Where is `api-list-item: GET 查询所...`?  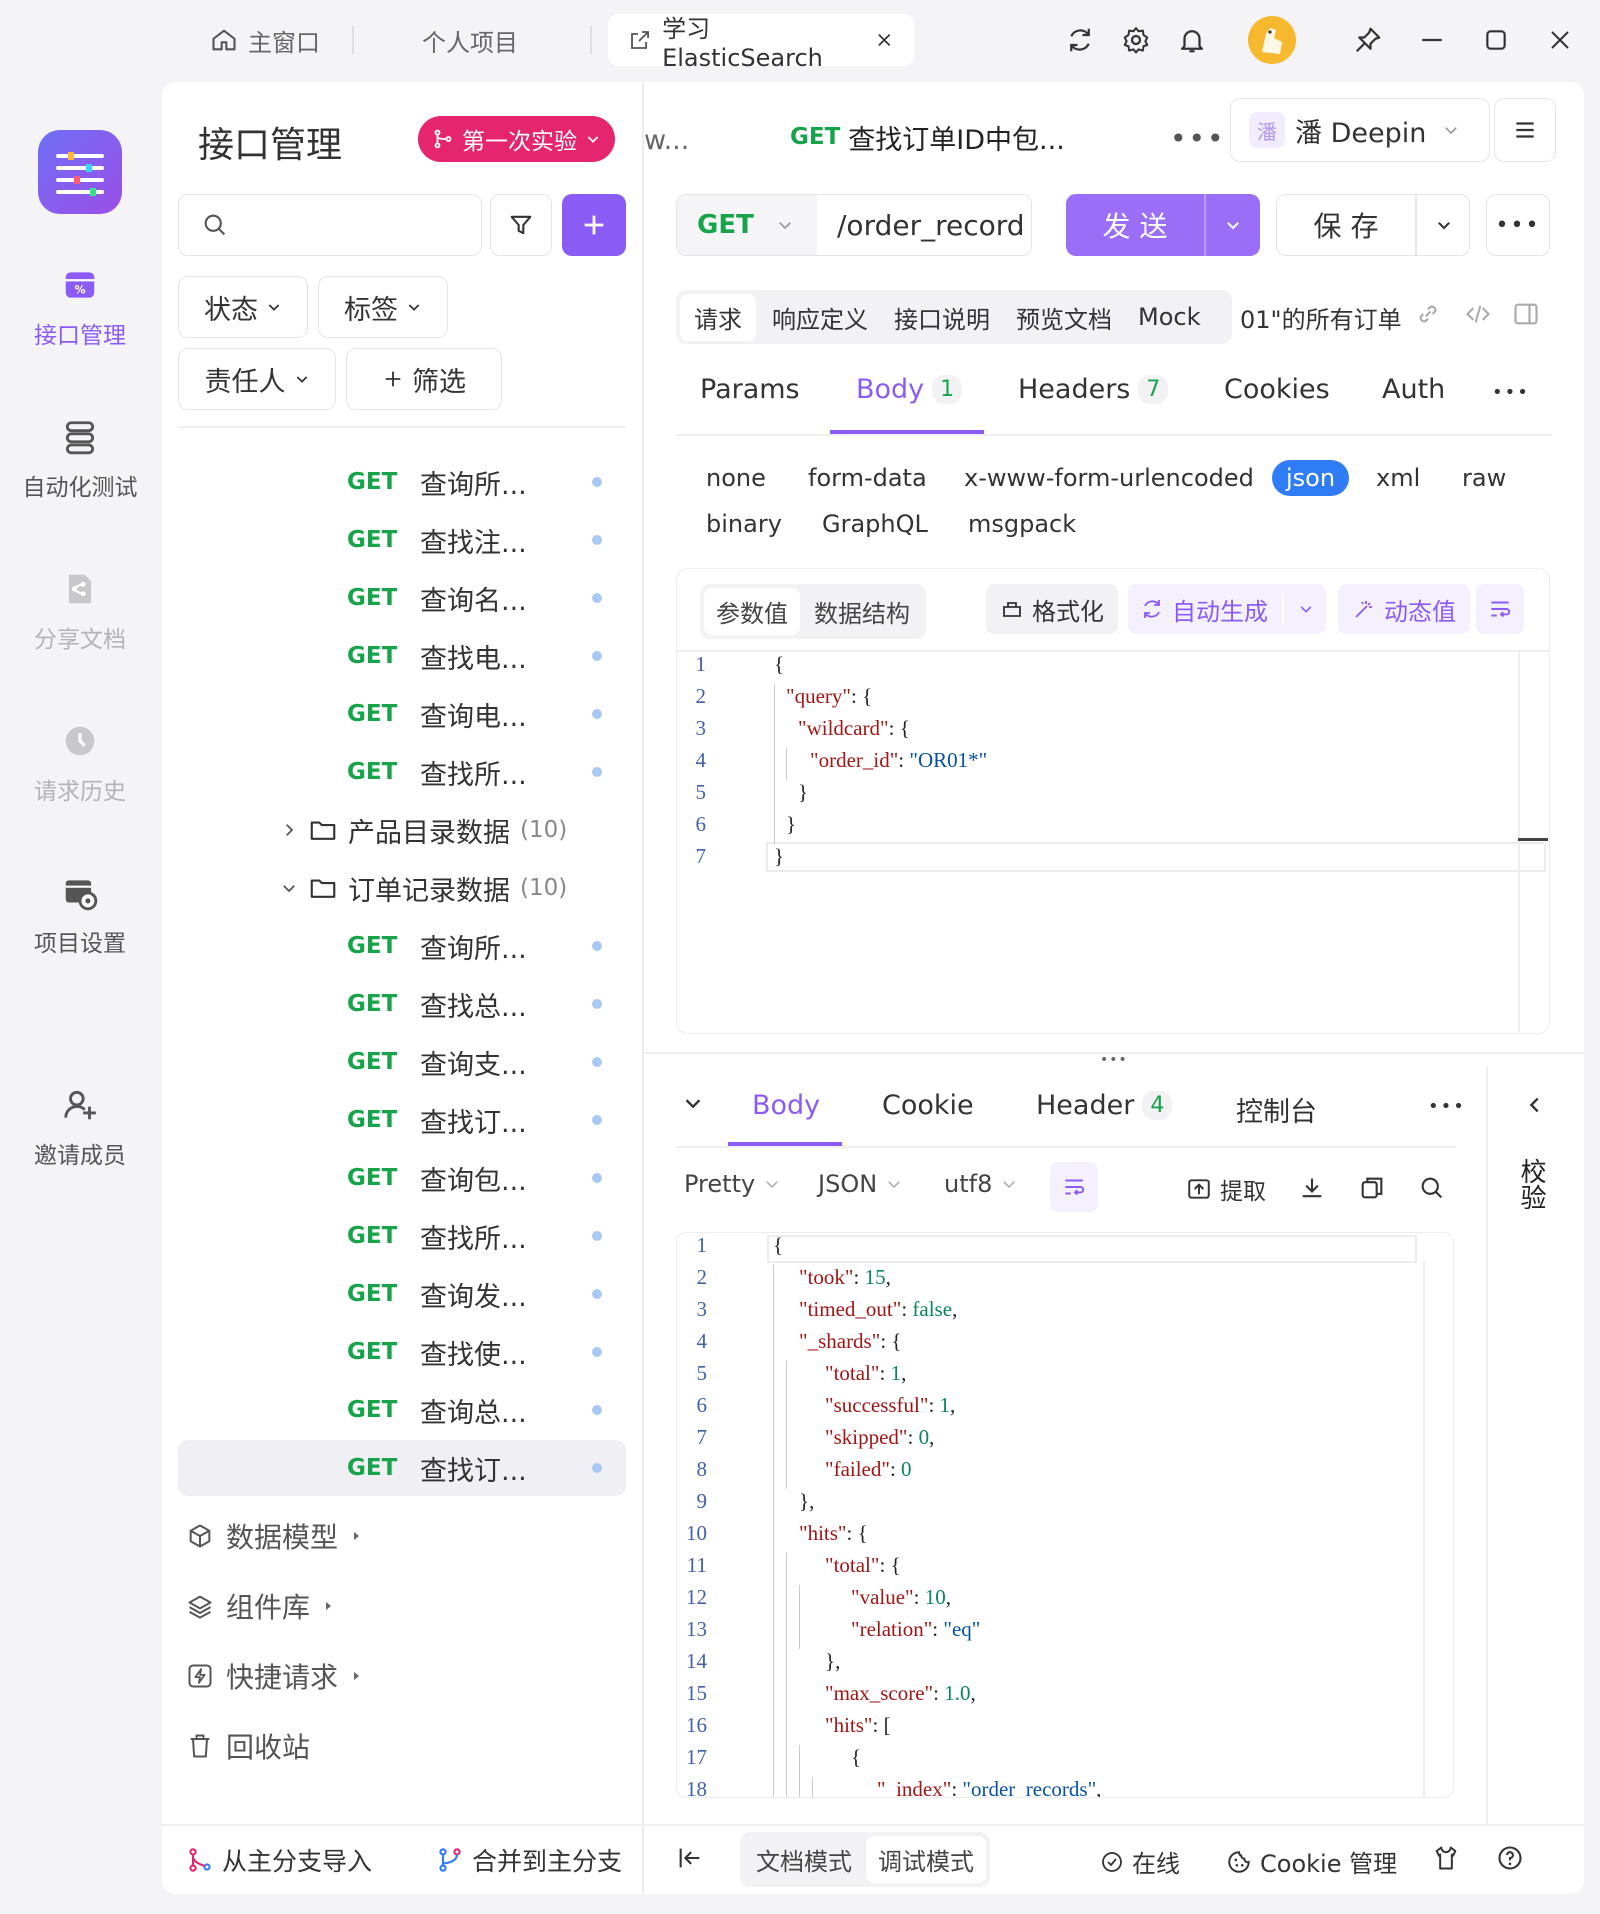 api-list-item: GET 查询所... is located at coordinates (402, 482).